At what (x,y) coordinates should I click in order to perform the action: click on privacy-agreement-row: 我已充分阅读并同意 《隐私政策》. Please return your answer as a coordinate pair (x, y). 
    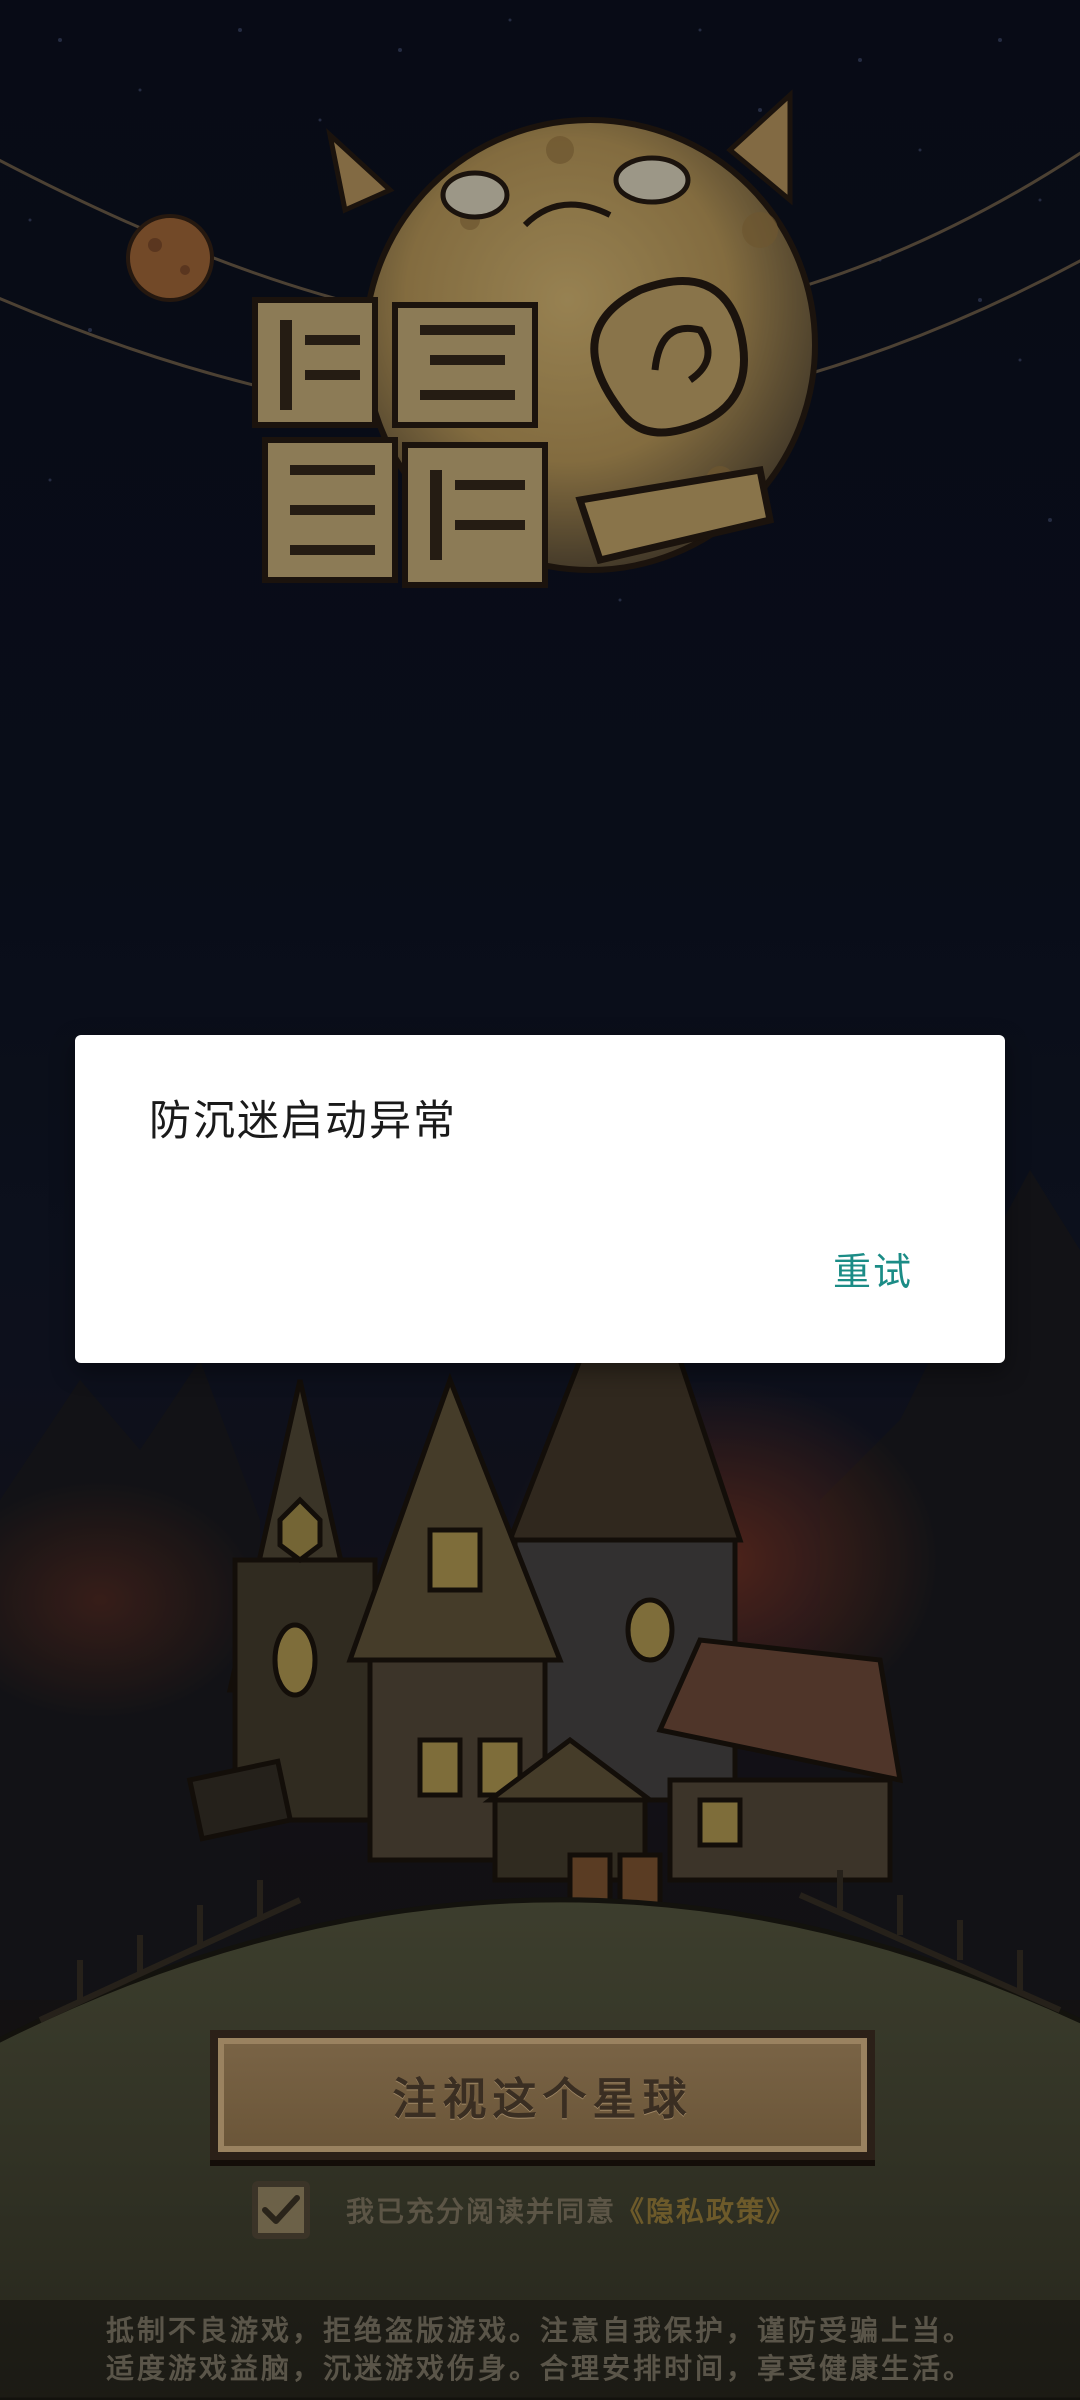
    Looking at the image, I should click on (524, 2210).